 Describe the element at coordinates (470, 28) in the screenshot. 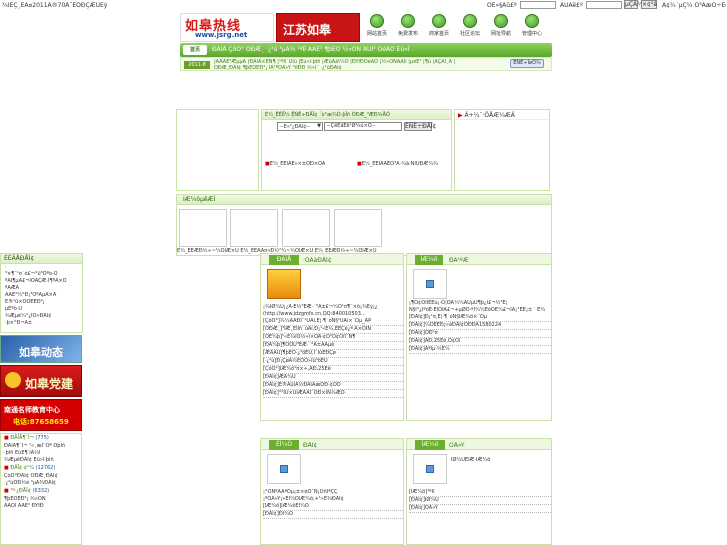

I see `nav-forum-icon-button: 社区论坛` at that location.